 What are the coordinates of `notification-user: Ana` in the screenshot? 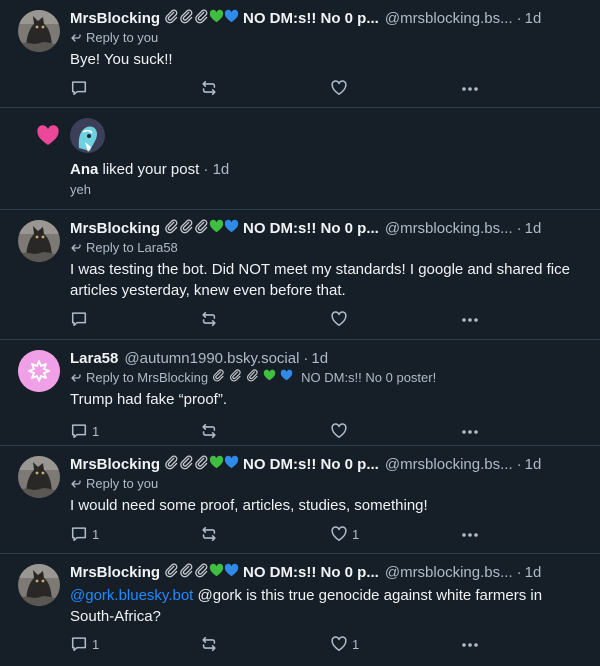 It's located at (84, 169).